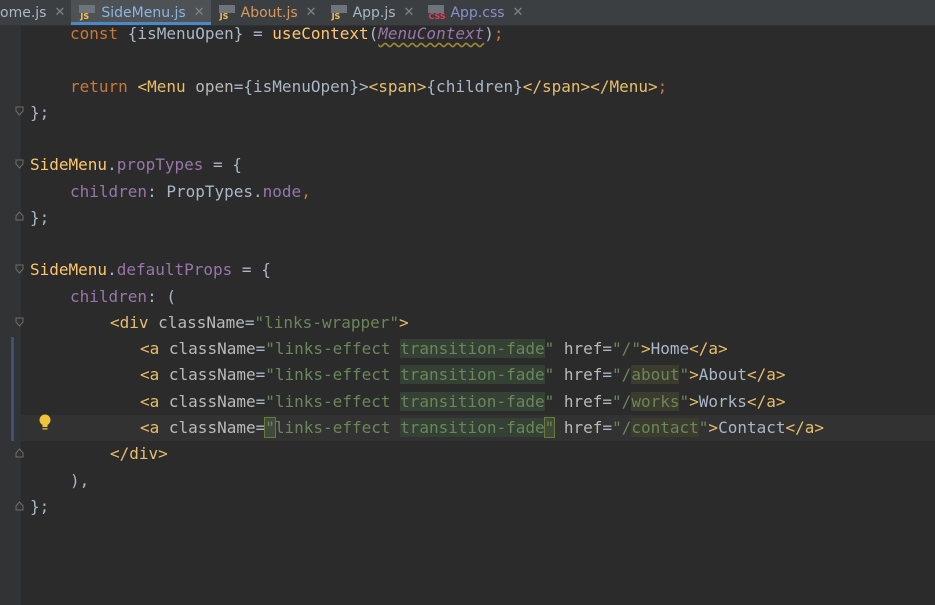 This screenshot has height=605, width=935. What do you see at coordinates (150, 270) in the screenshot?
I see `code-line-10: SideMenu.defaultProps = {` at bounding box center [150, 270].